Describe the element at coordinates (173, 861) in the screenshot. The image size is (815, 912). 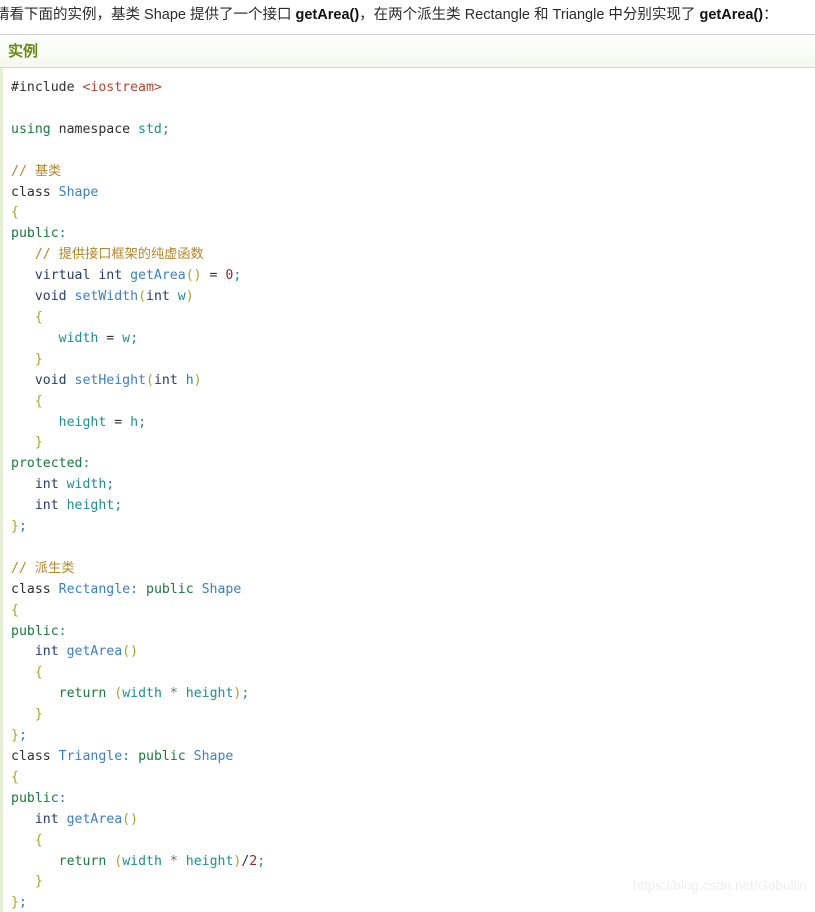
I see `code-token-op: *` at that location.